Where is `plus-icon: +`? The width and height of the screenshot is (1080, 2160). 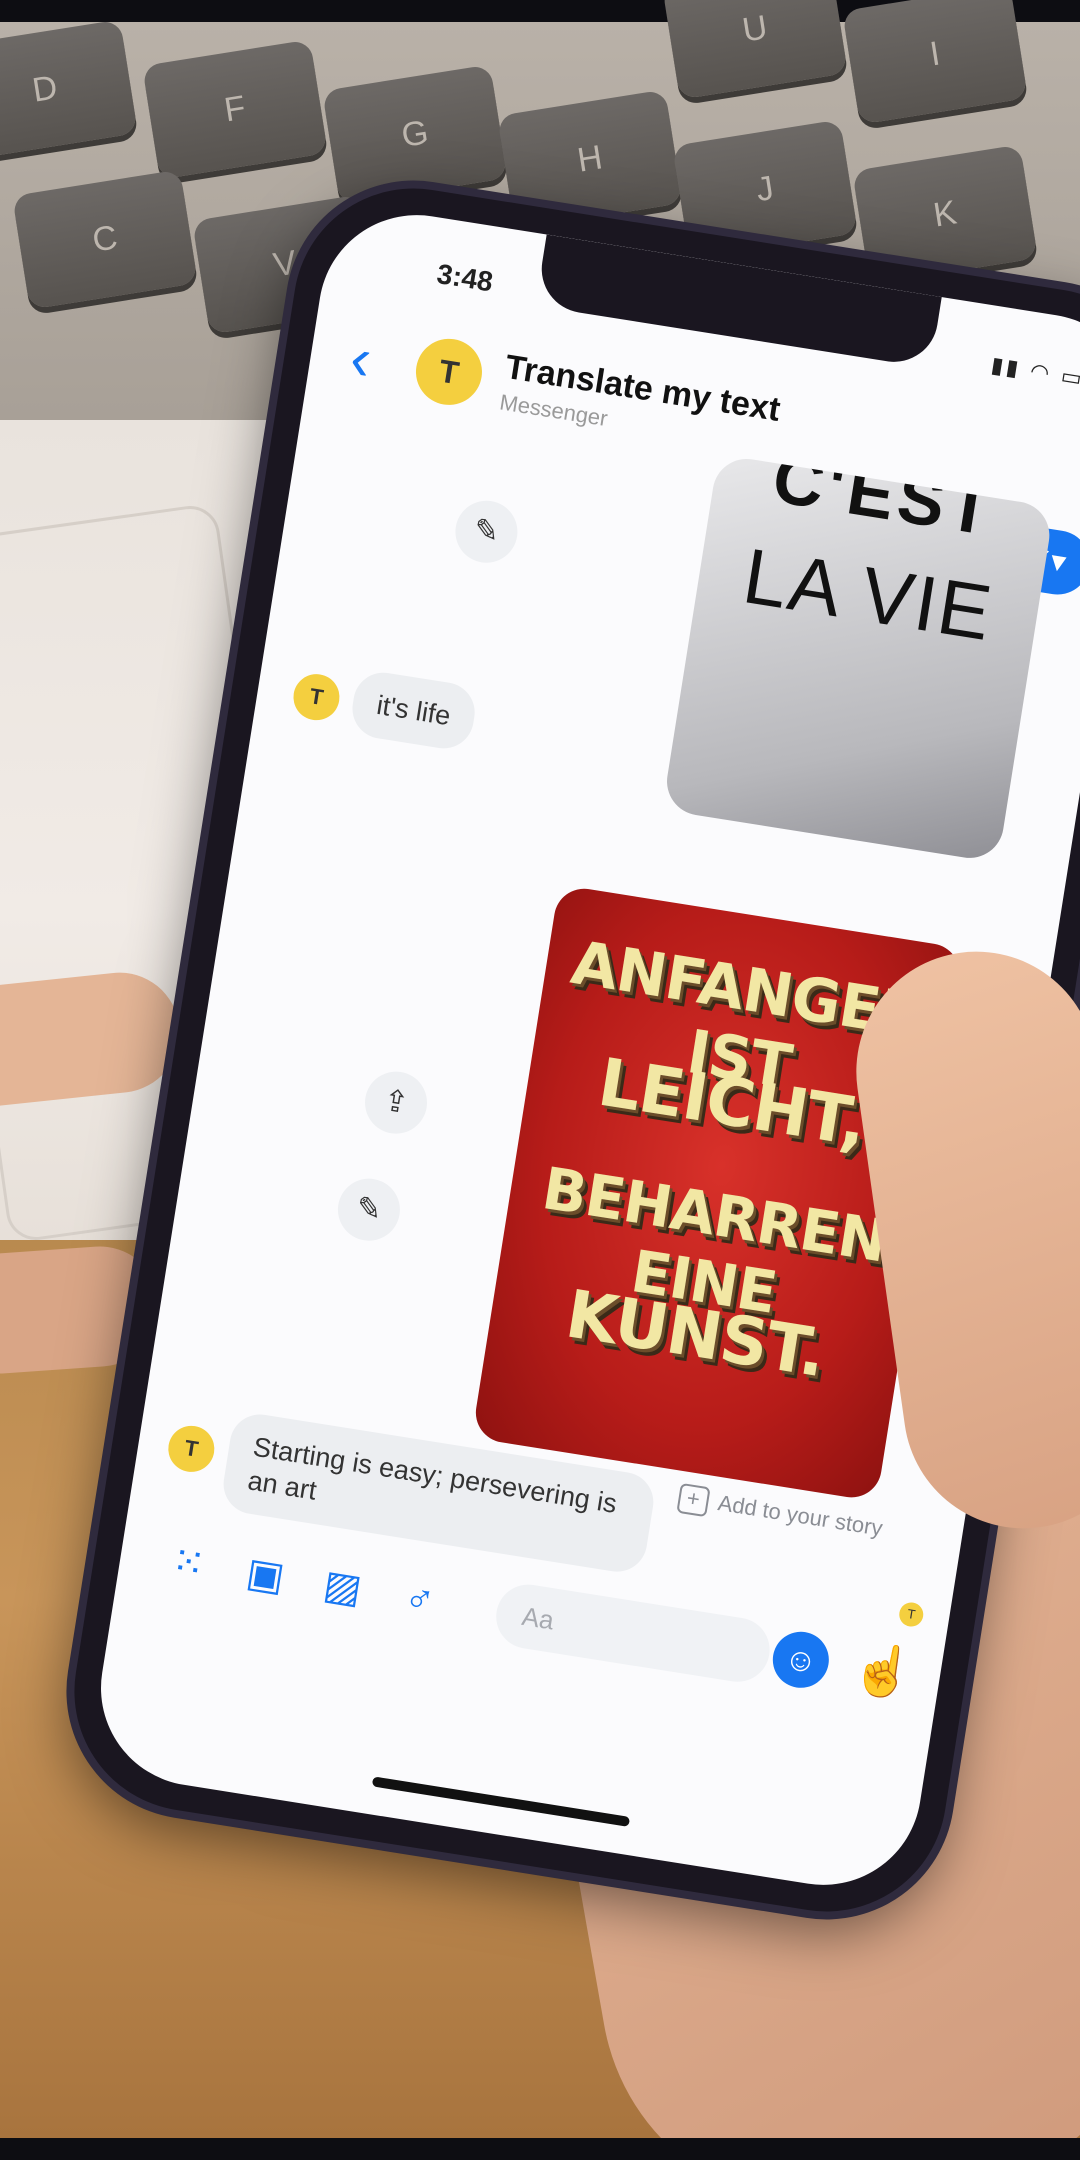
plus-icon: + is located at coordinates (693, 1500).